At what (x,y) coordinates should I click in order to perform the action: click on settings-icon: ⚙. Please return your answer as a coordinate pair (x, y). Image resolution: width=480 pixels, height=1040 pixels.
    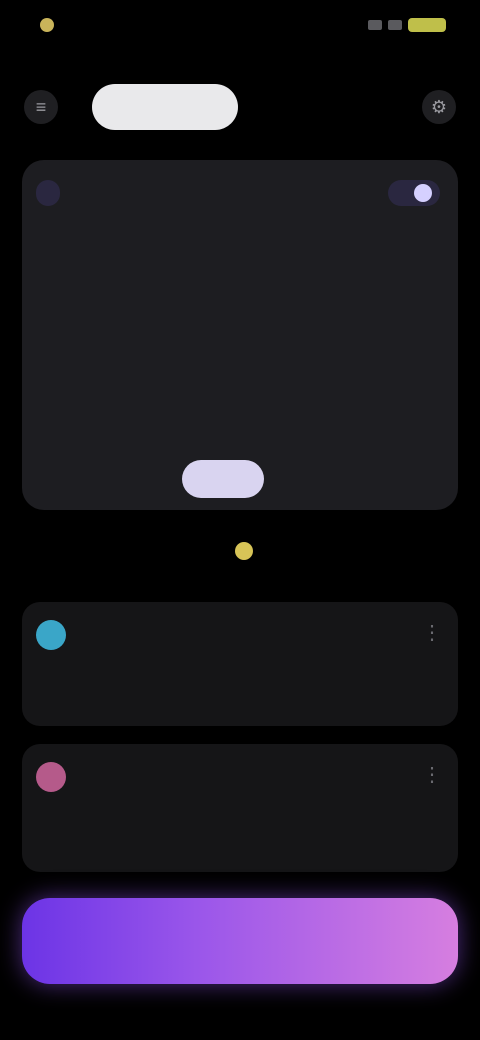
    Looking at the image, I should click on (439, 107).